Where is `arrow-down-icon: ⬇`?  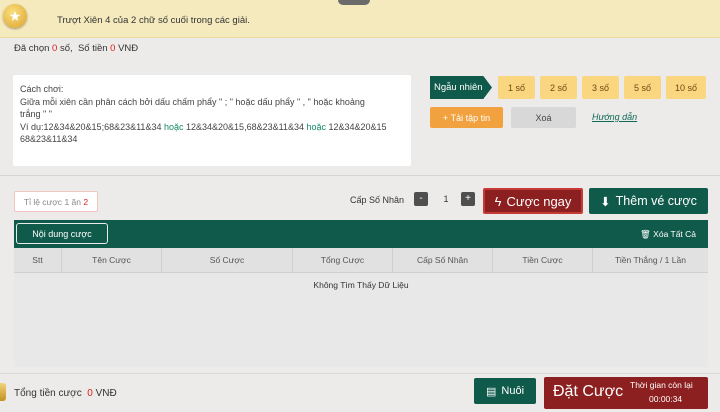
arrow-down-icon: ⬇ is located at coordinates (605, 201).